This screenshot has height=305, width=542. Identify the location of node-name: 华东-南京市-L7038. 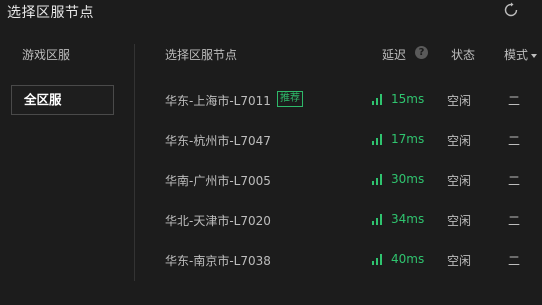
(218, 261).